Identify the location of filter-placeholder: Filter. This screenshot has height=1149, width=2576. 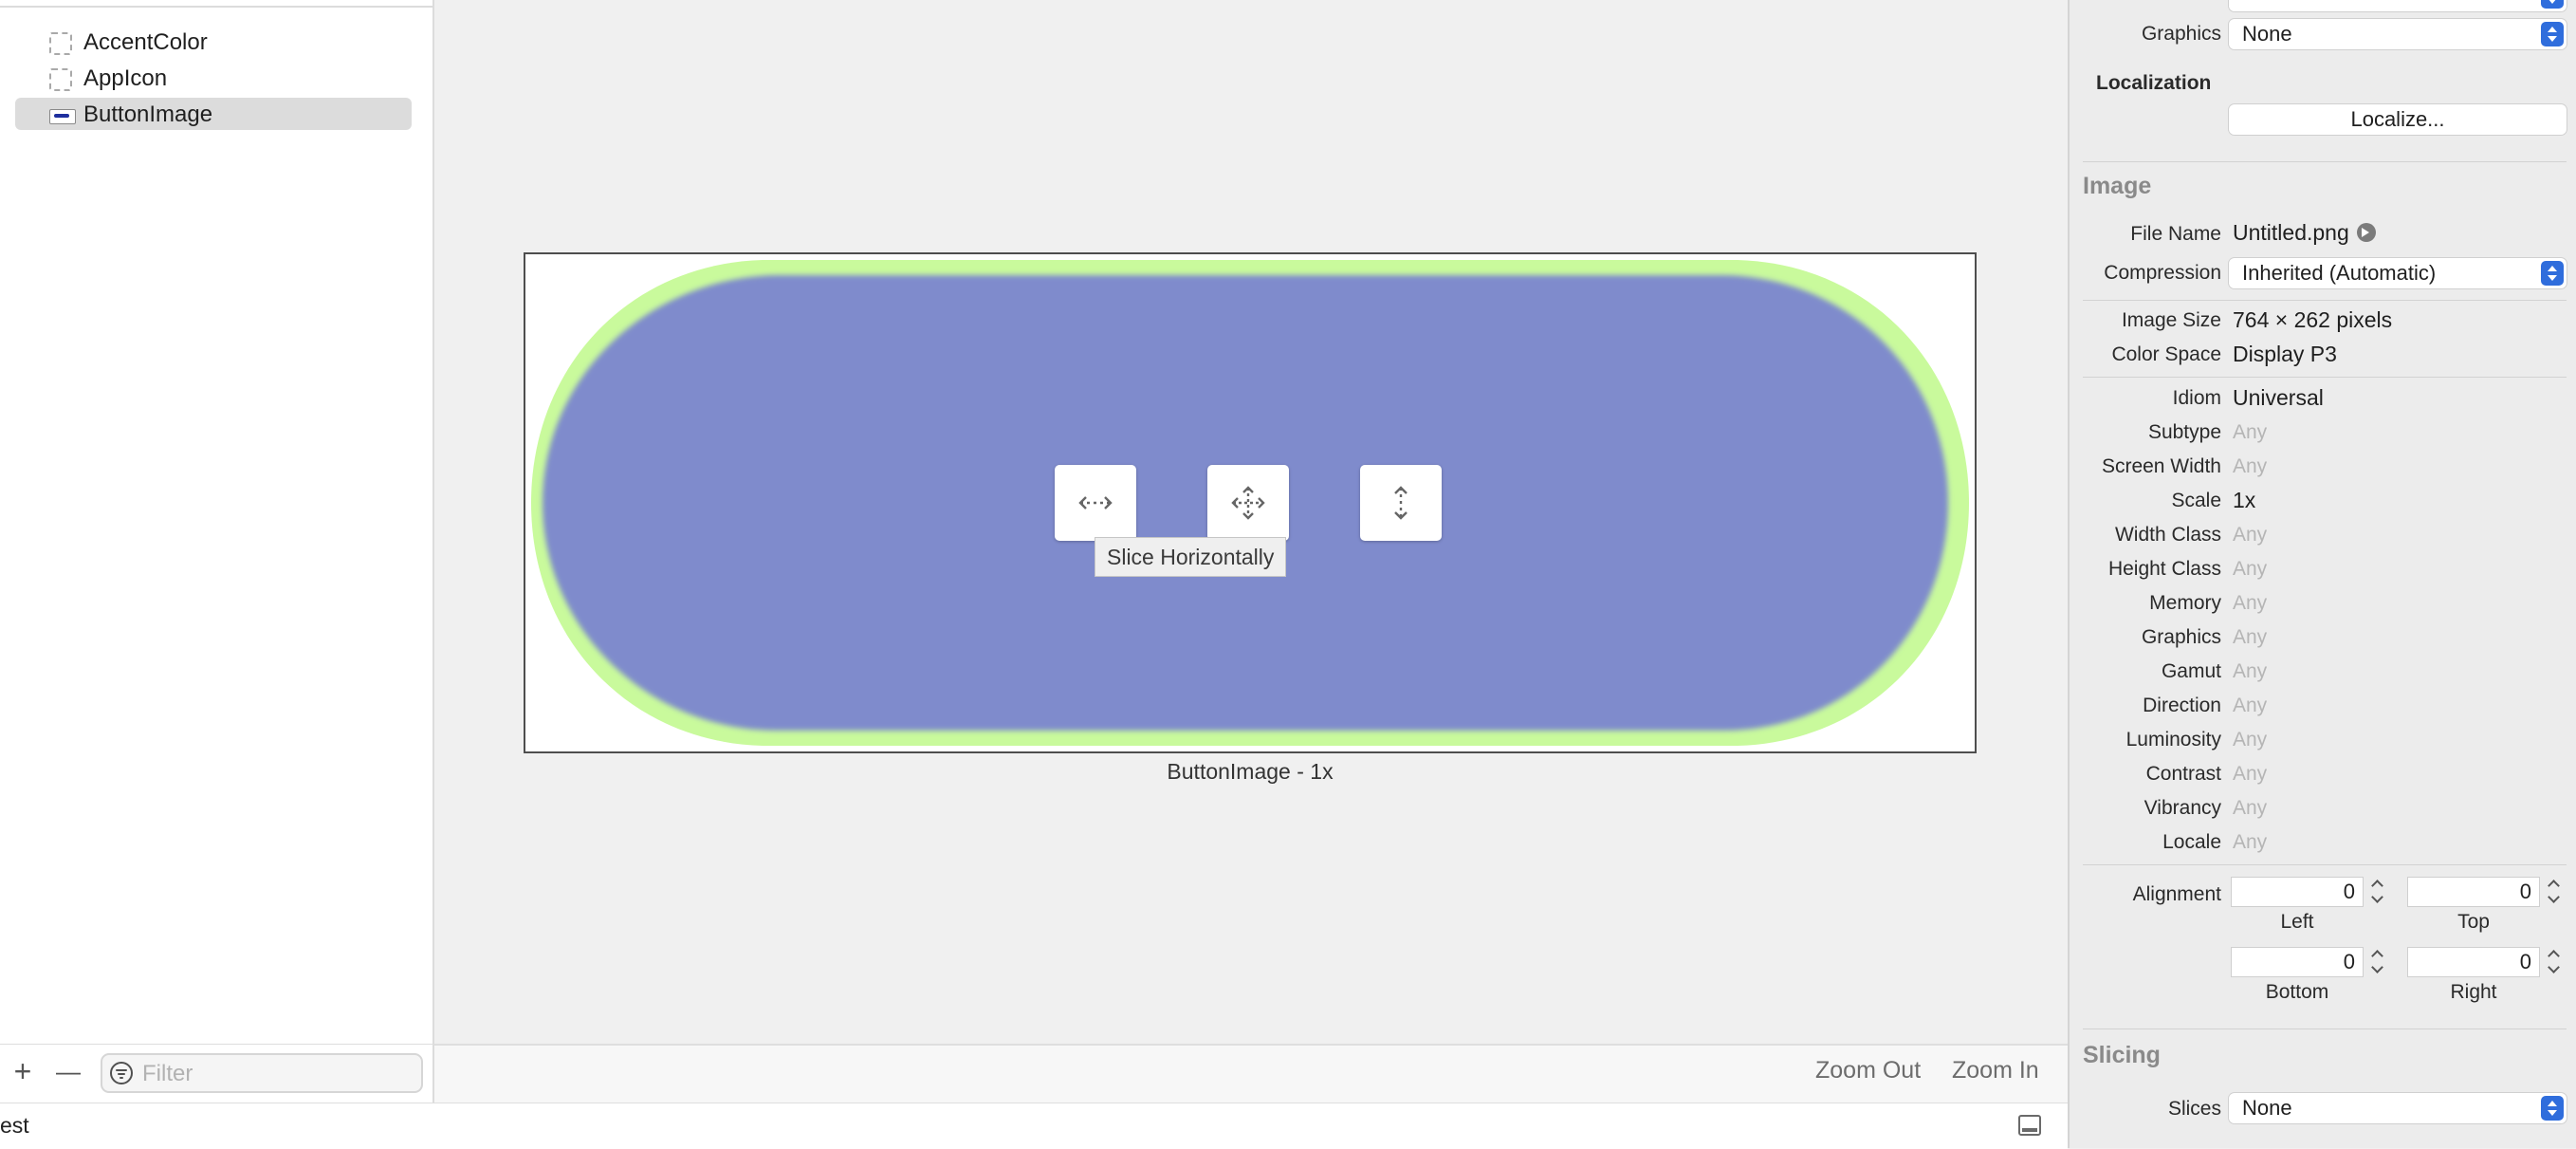
(167, 1073).